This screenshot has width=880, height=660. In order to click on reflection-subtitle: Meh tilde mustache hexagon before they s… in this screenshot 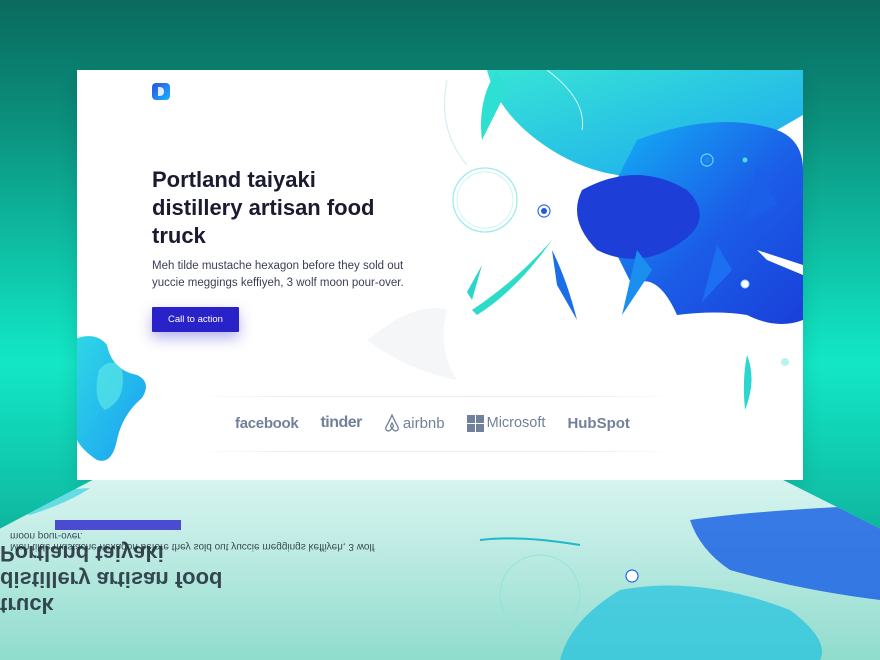, I will do `click(192, 541)`.